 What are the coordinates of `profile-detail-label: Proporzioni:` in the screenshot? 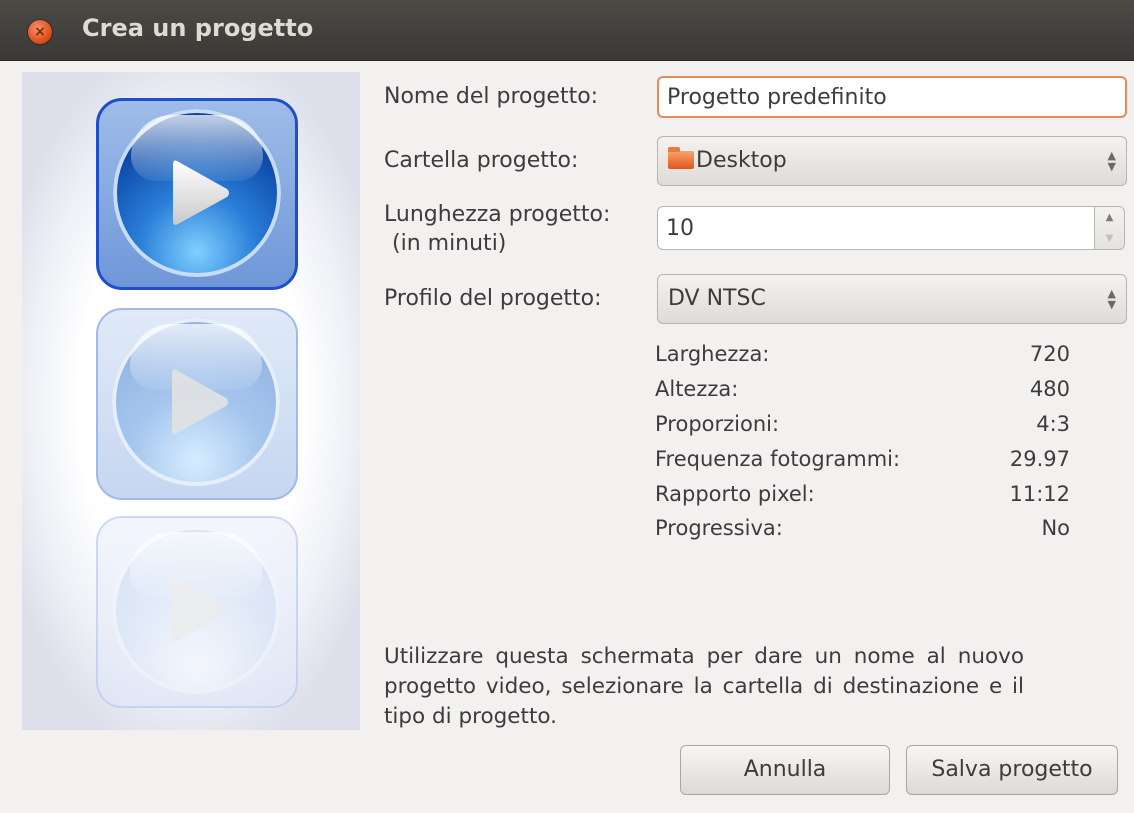 It's located at (717, 424).